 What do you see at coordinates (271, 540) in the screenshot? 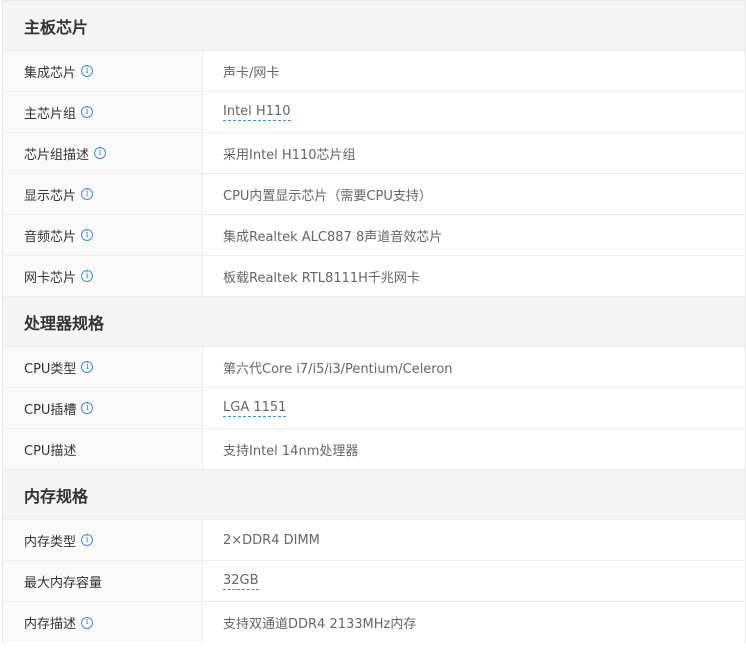
I see `spec-value: 2×DDR4 DIMM` at bounding box center [271, 540].